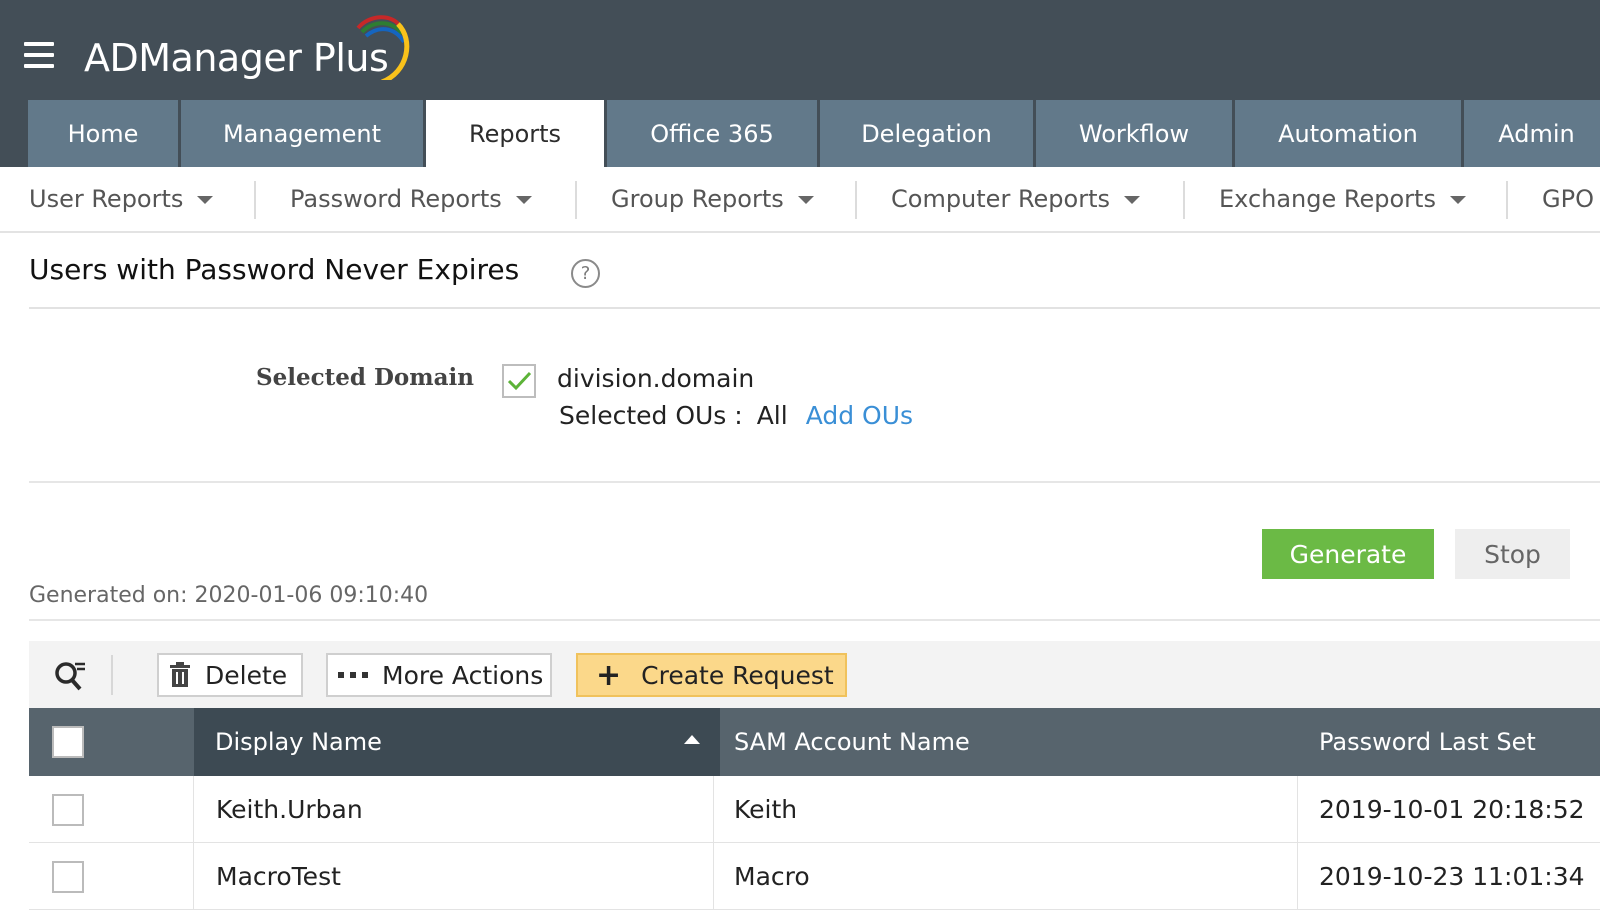 This screenshot has width=1600, height=910. I want to click on more-actions-label: More Actions, so click(463, 675).